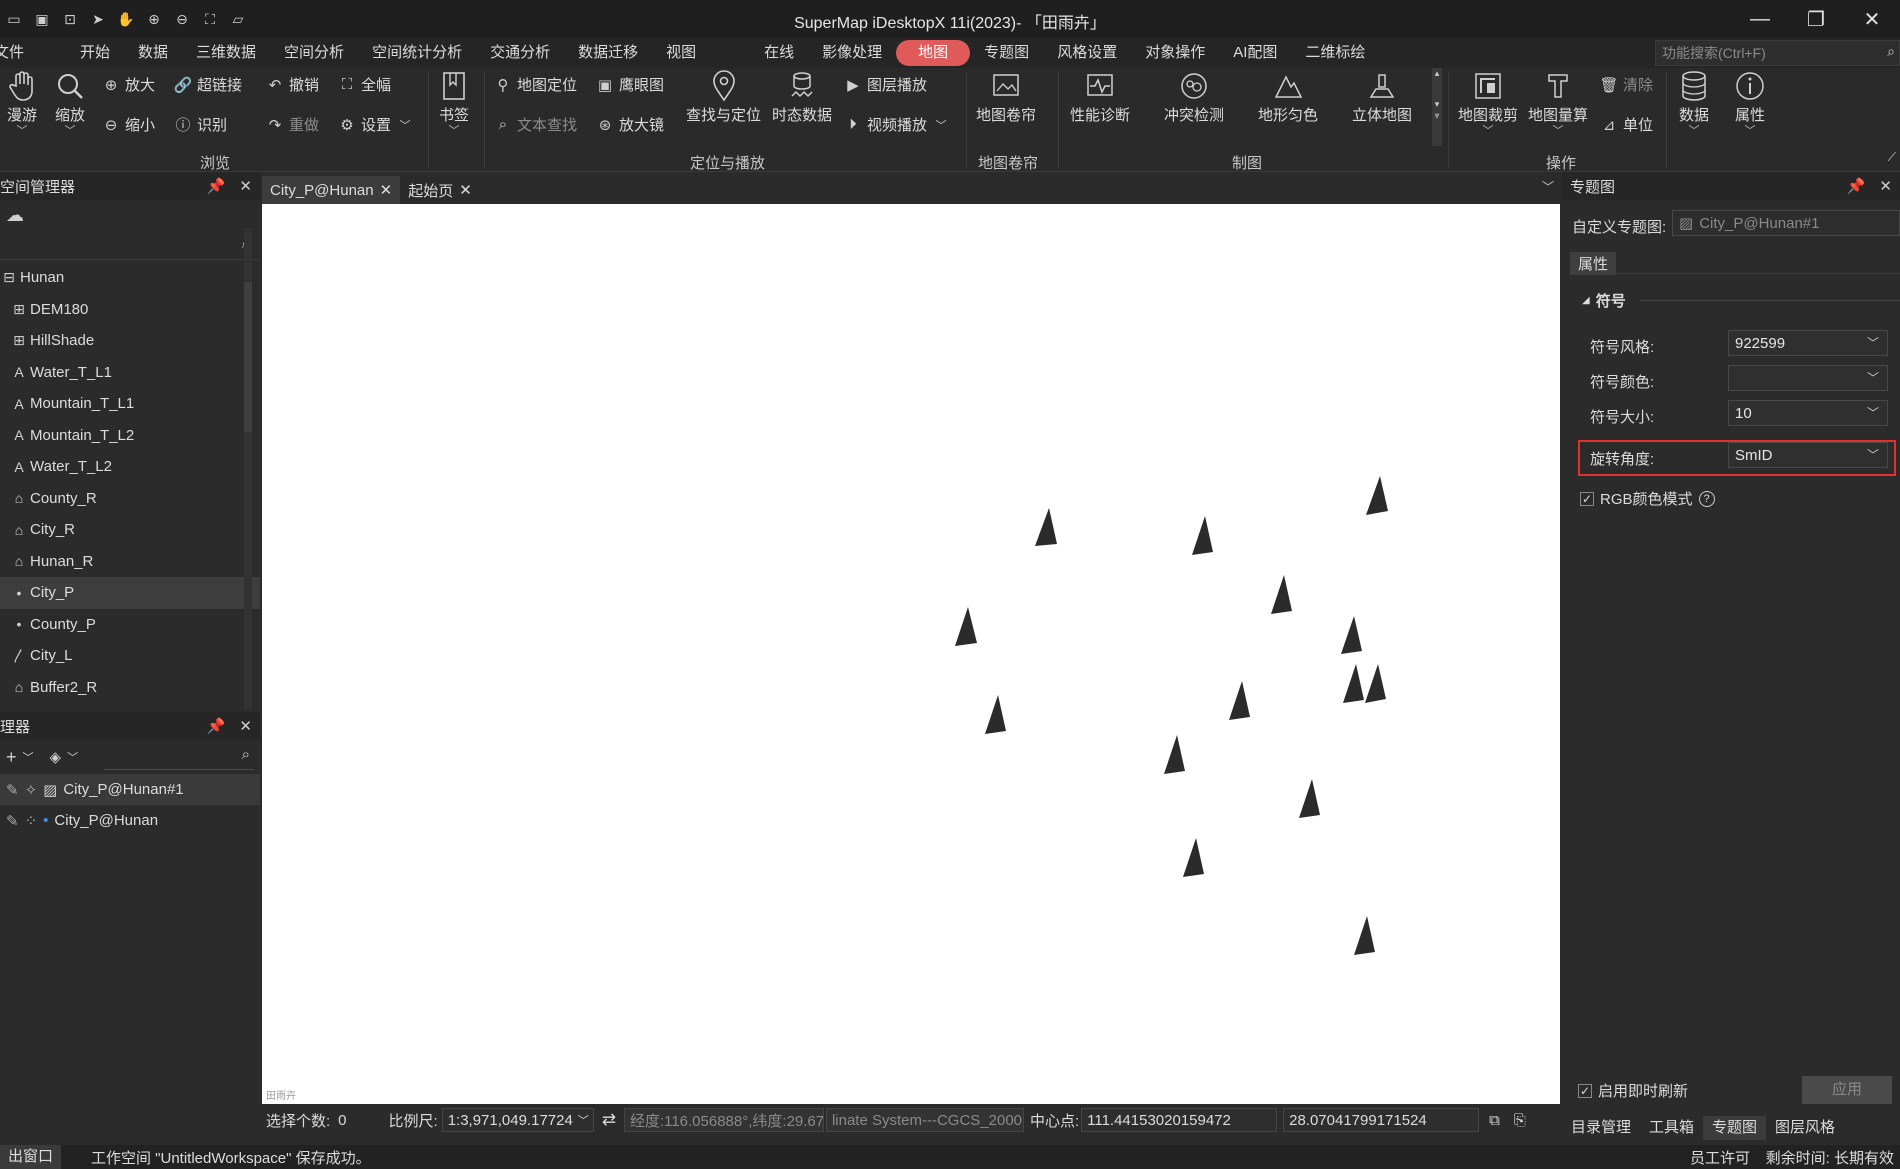  I want to click on unit-button: ⊿ 单位, so click(1626, 124).